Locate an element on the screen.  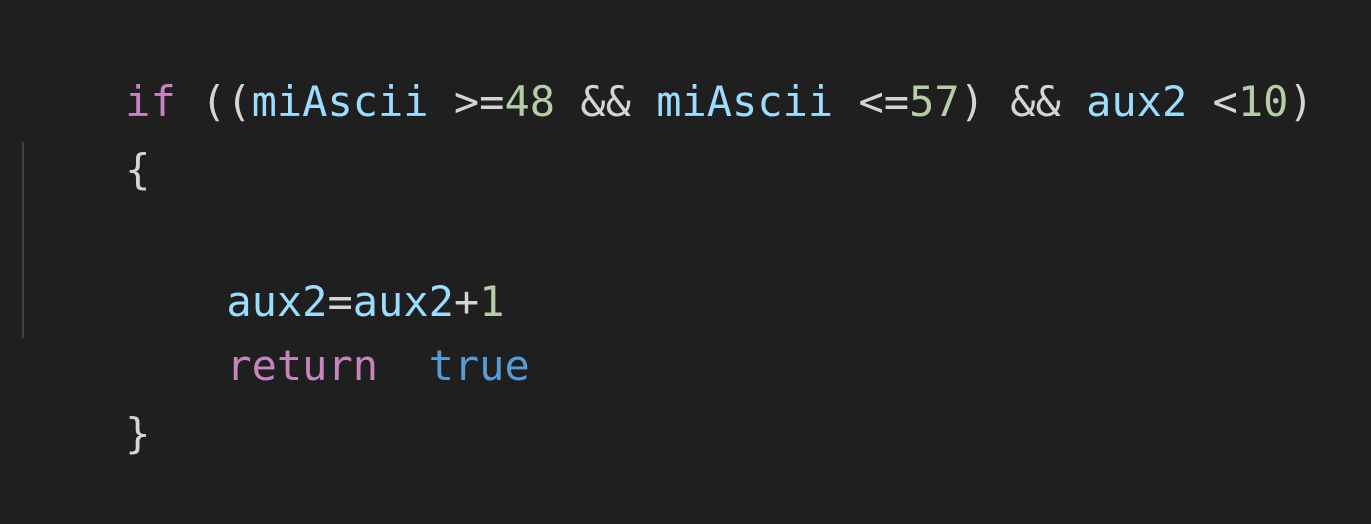
code-token: ) is located at coordinates (1301, 101).